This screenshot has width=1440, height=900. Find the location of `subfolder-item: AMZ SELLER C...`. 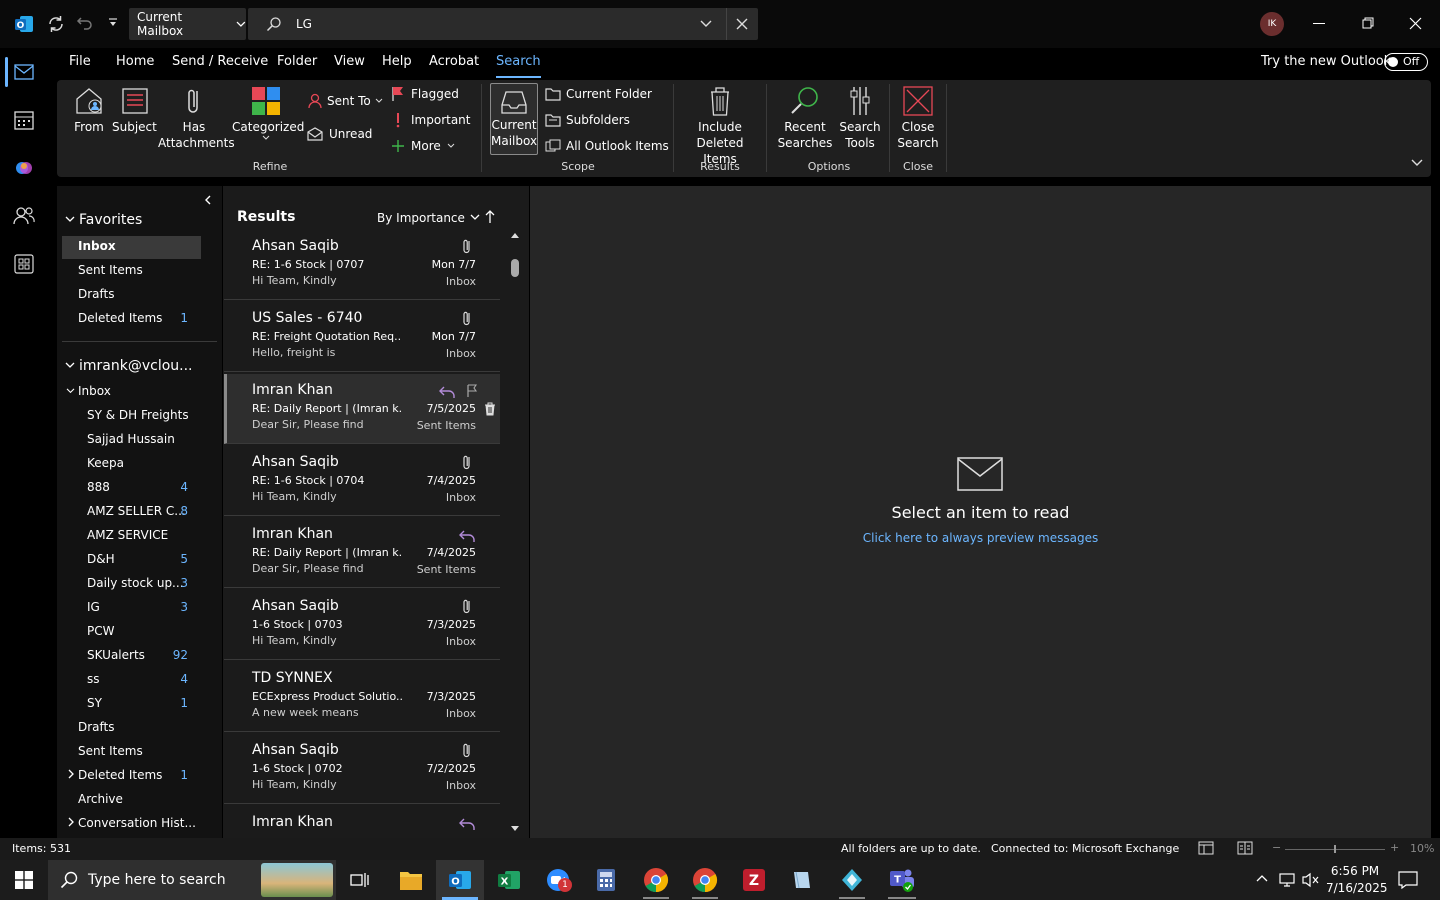

subfolder-item: AMZ SELLER C... is located at coordinates (136, 511).